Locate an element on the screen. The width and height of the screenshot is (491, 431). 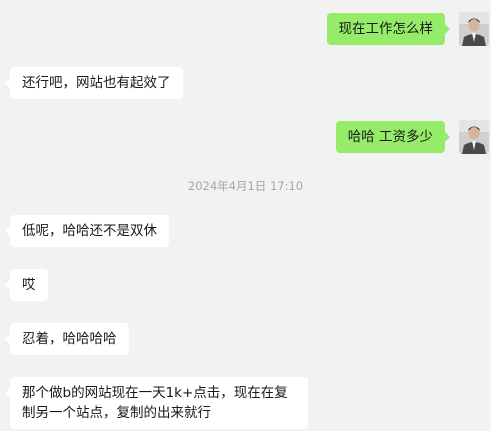
message-text: 哈哈 工资多少 is located at coordinates (390, 137).